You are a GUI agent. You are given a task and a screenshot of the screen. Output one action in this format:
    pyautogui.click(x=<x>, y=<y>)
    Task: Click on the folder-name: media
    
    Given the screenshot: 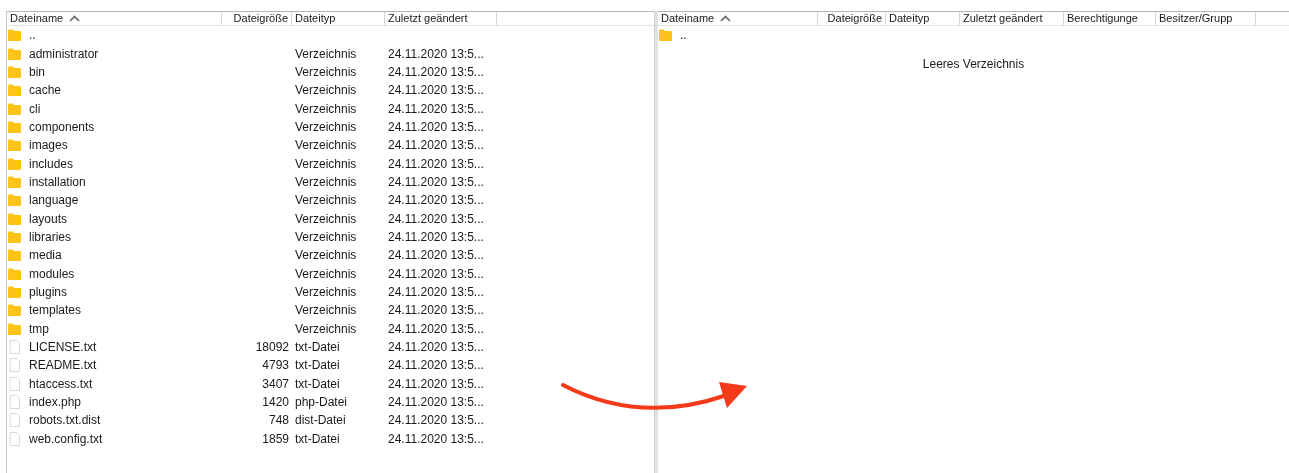 What is the action you would take?
    pyautogui.click(x=45, y=255)
    